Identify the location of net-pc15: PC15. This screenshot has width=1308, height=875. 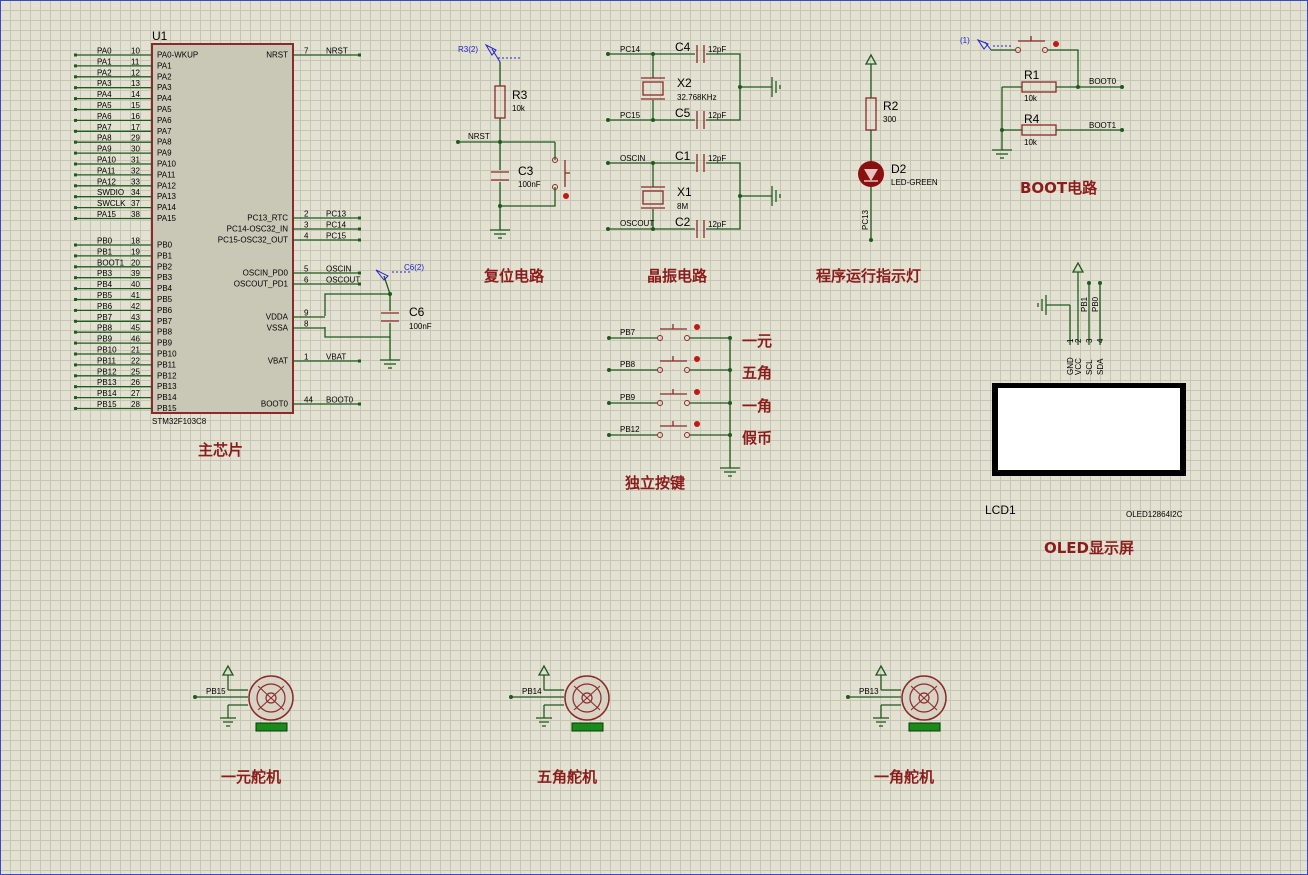
(630, 115).